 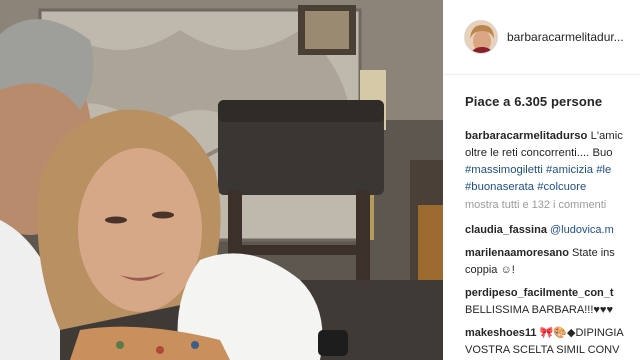 I want to click on comment: marilenaamoresano State ins coppia ☺!, so click(x=540, y=262).